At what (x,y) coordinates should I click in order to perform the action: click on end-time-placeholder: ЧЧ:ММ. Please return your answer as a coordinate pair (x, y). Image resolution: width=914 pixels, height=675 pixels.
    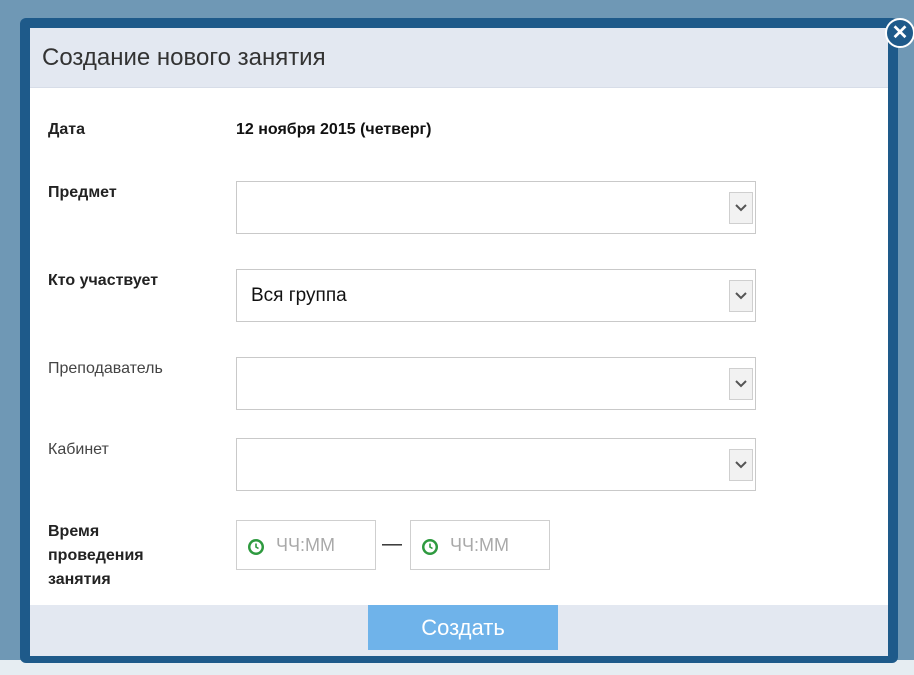
    Looking at the image, I should click on (479, 545).